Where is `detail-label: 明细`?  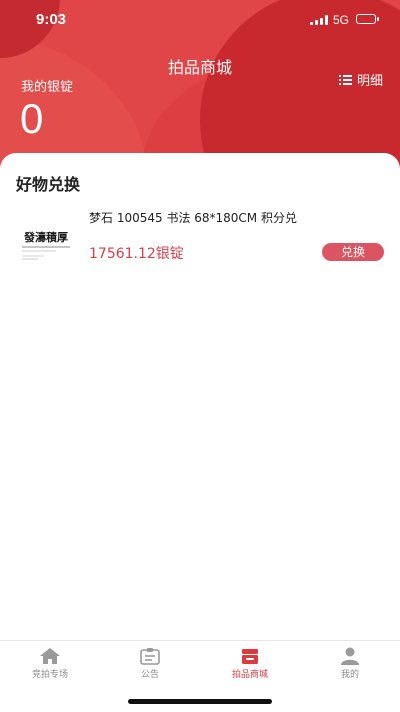 detail-label: 明细 is located at coordinates (370, 81).